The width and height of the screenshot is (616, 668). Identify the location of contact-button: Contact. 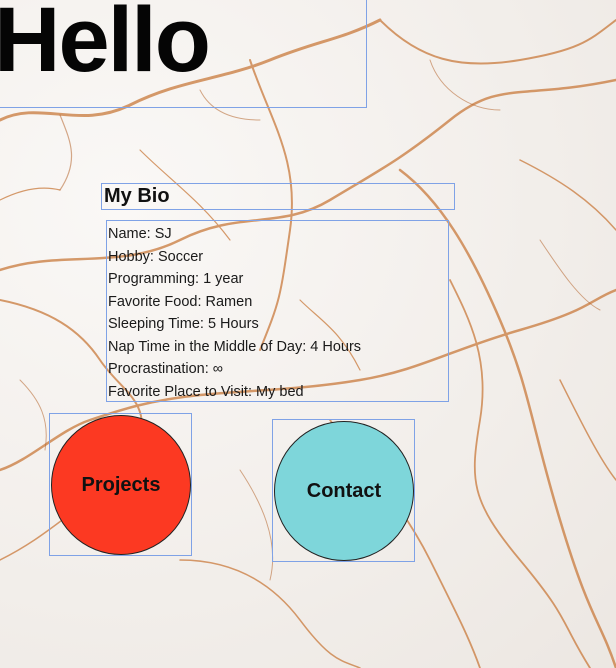
(344, 491).